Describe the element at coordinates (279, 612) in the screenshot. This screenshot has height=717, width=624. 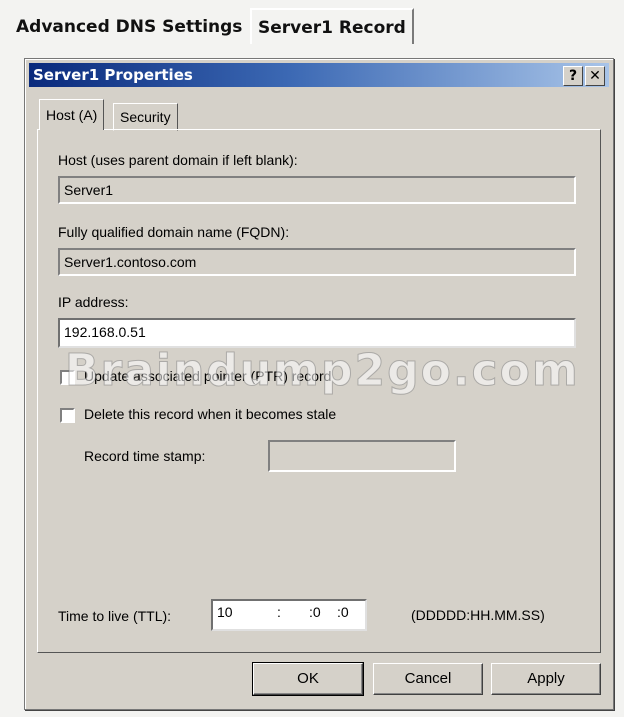
I see `ttl-hours: :` at that location.